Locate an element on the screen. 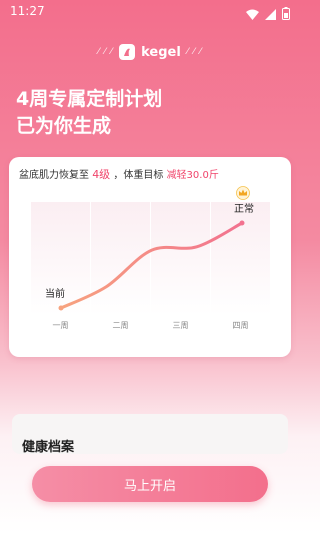 This screenshot has width=320, height=533. signal-icon is located at coordinates (270, 14).